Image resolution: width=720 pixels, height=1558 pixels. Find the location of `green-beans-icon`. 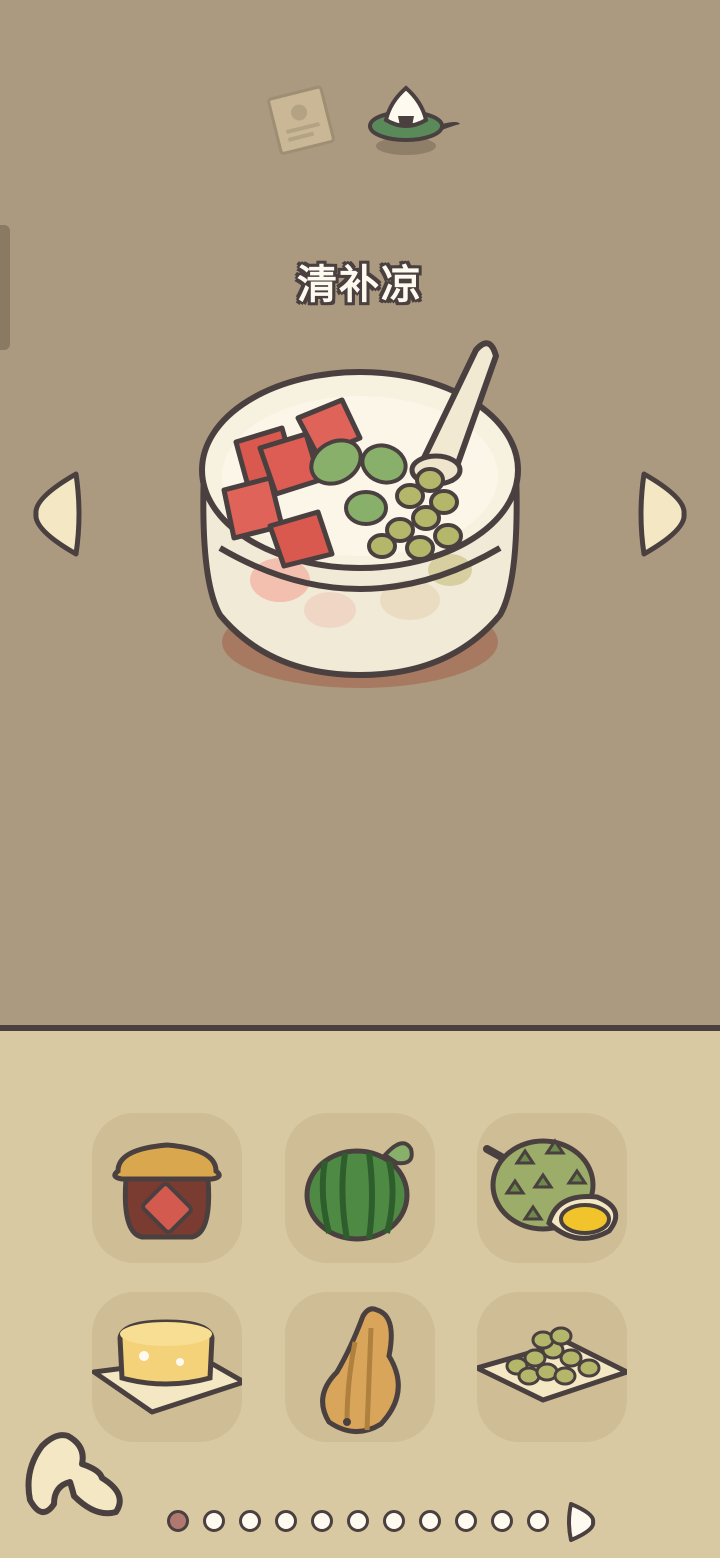

green-beans-icon is located at coordinates (552, 1364).